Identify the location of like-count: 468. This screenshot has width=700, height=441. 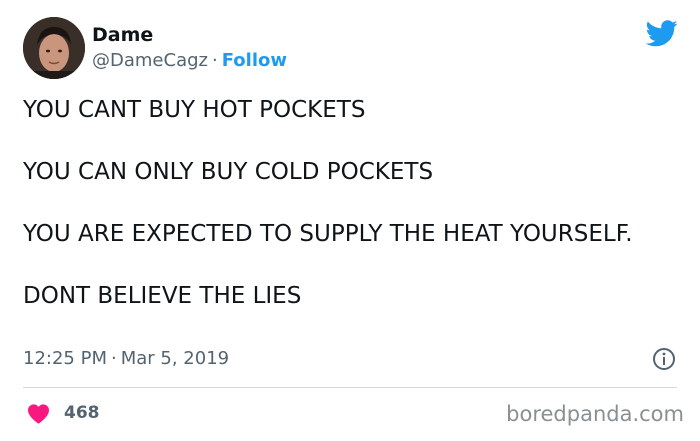
(82, 413).